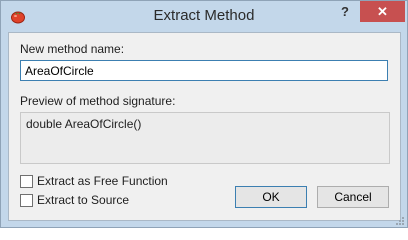 The height and width of the screenshot is (240, 408). What do you see at coordinates (26, 200) in the screenshot?
I see `to-source-checkbox` at bounding box center [26, 200].